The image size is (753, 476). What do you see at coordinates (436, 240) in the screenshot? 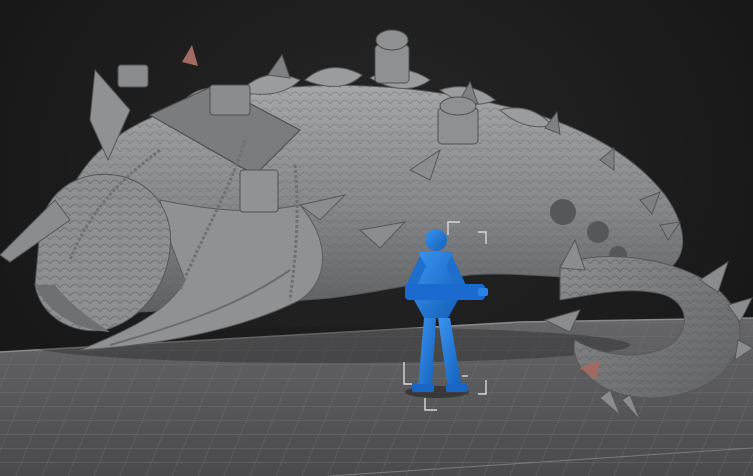
I see `figure-head` at bounding box center [436, 240].